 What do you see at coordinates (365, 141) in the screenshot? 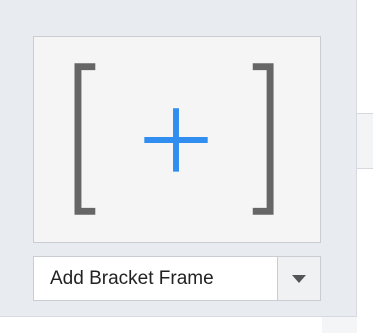
I see `side-panel-edge` at bounding box center [365, 141].